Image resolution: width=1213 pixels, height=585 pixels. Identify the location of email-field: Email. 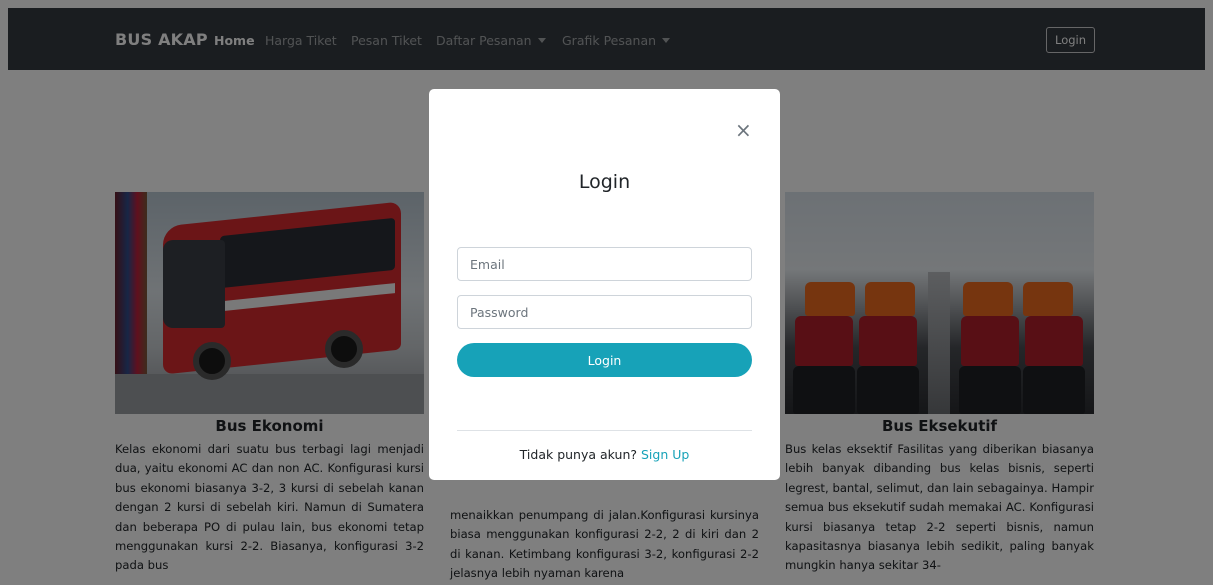
(604, 264).